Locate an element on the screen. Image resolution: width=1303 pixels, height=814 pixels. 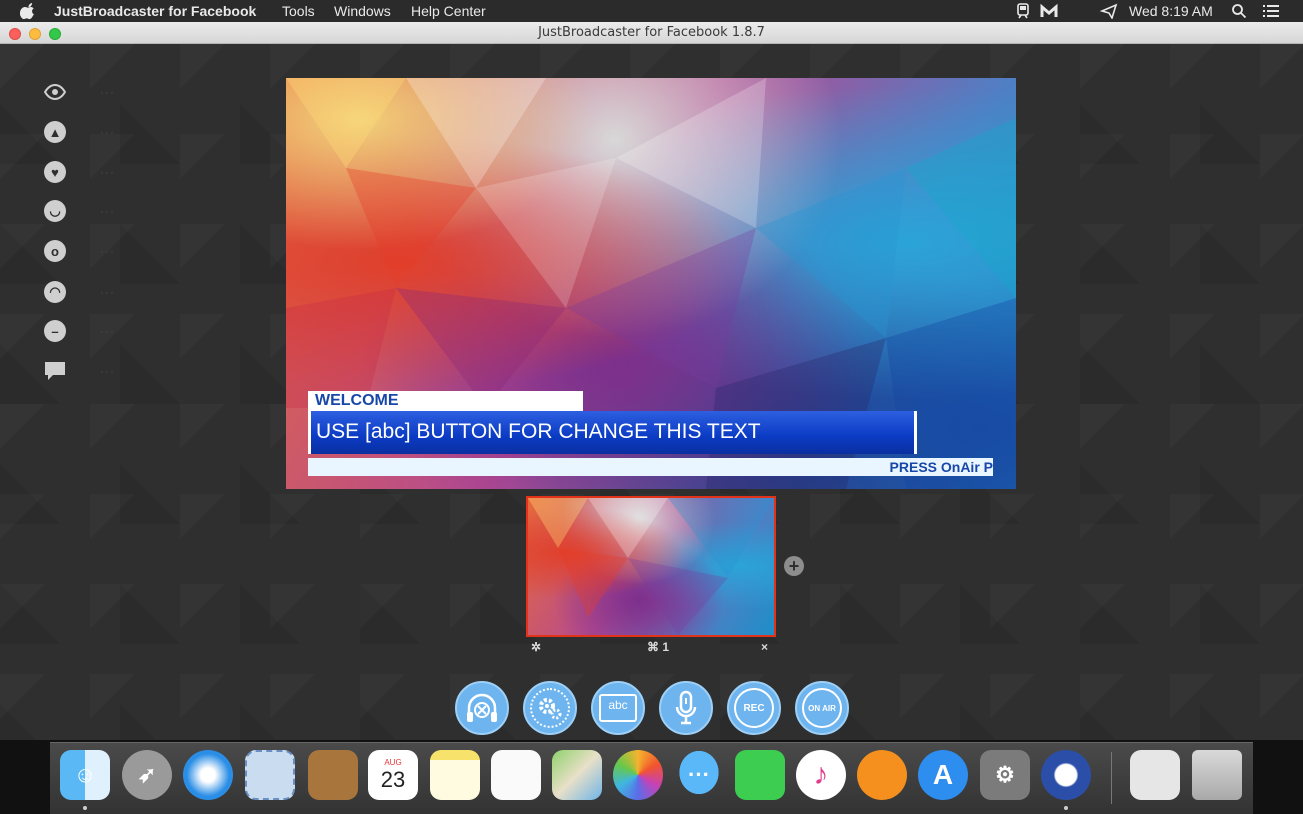
finder-icon: ☺ is located at coordinates (85, 775).